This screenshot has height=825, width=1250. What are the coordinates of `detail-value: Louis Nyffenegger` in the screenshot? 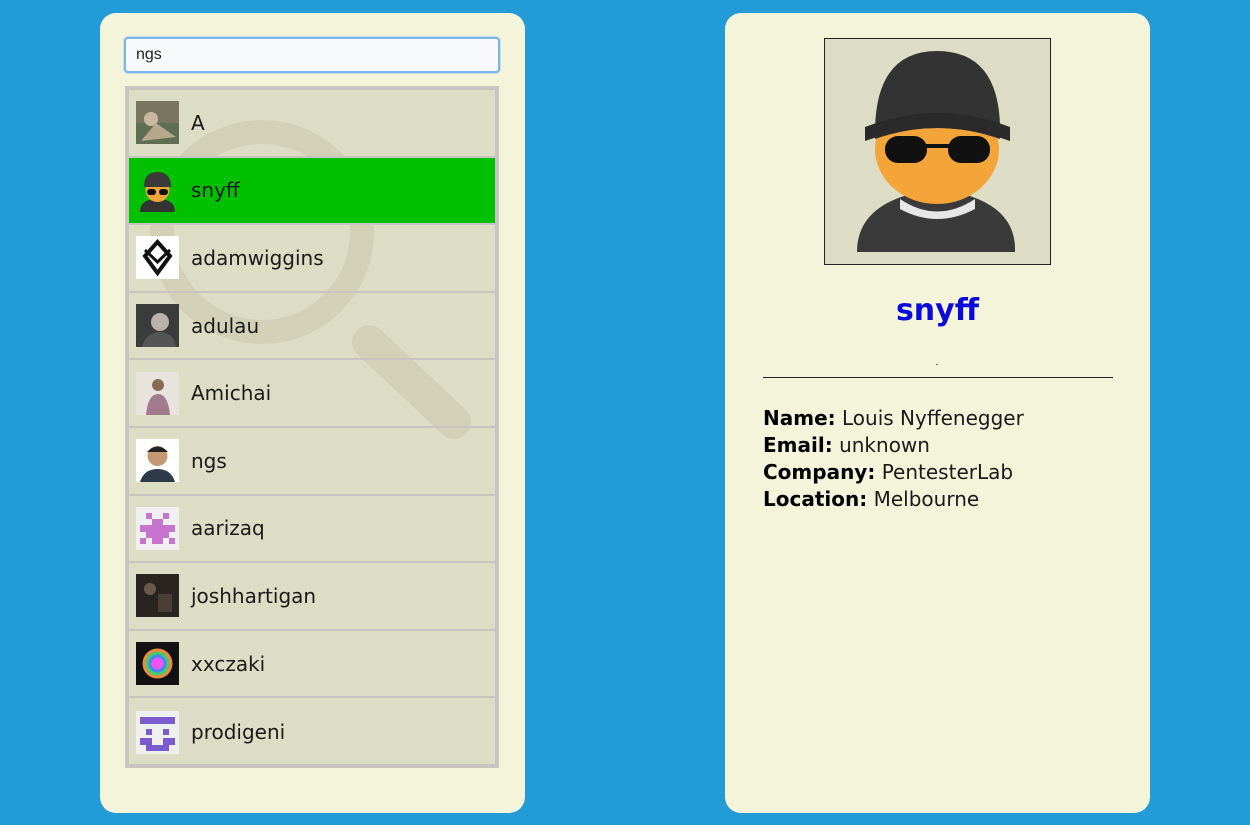 It's located at (933, 418).